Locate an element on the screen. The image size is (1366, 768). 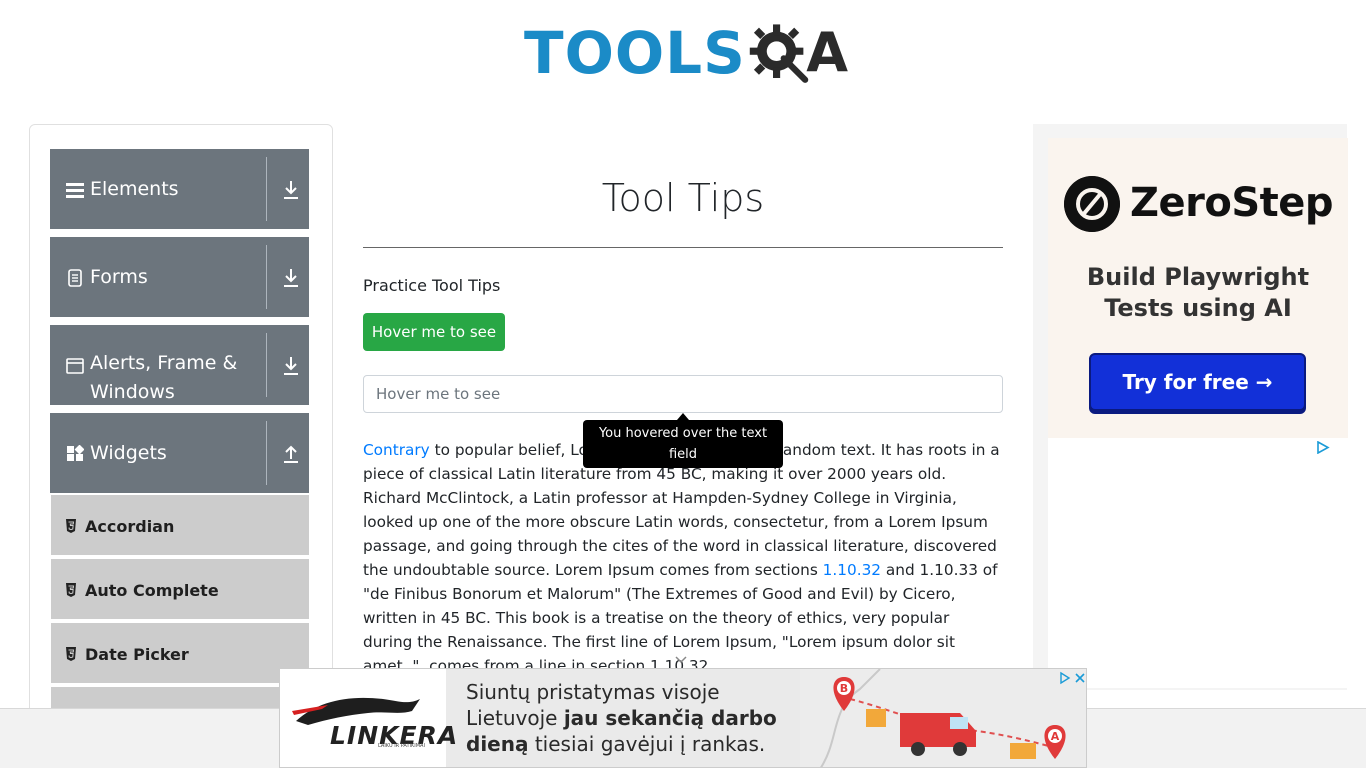
title-divider is located at coordinates (683, 247).